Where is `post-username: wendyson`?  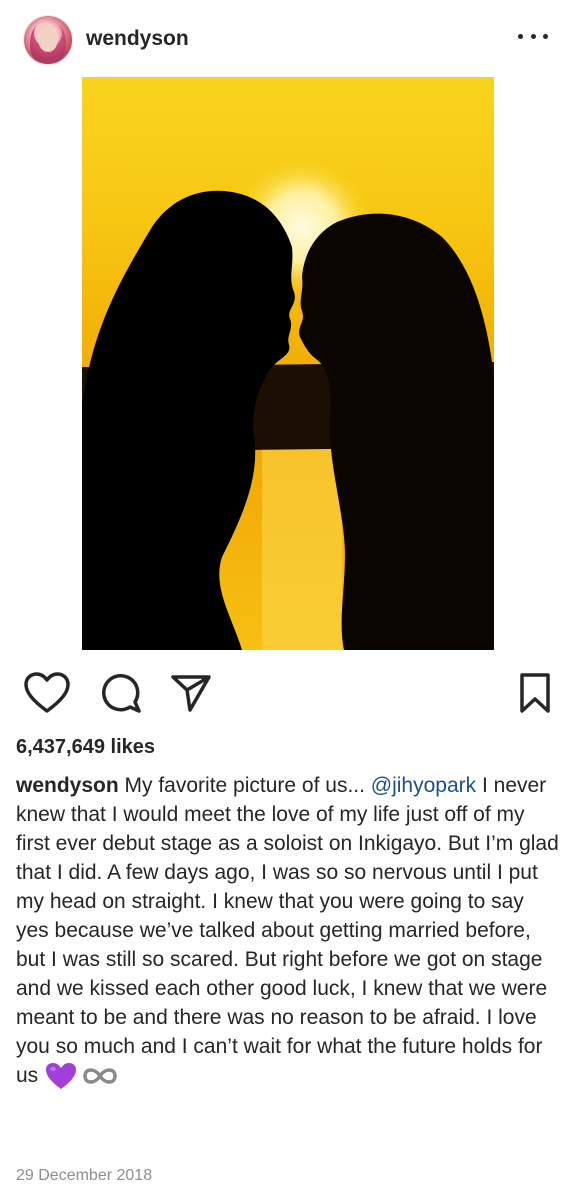
post-username: wendyson is located at coordinates (137, 39).